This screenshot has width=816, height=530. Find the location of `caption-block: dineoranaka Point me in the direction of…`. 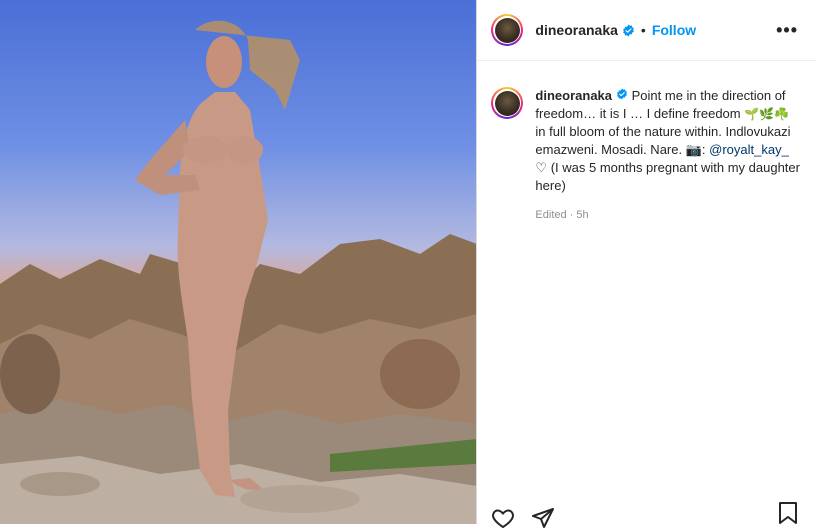

caption-block: dineoranaka Point me in the direction of… is located at coordinates (646, 128).